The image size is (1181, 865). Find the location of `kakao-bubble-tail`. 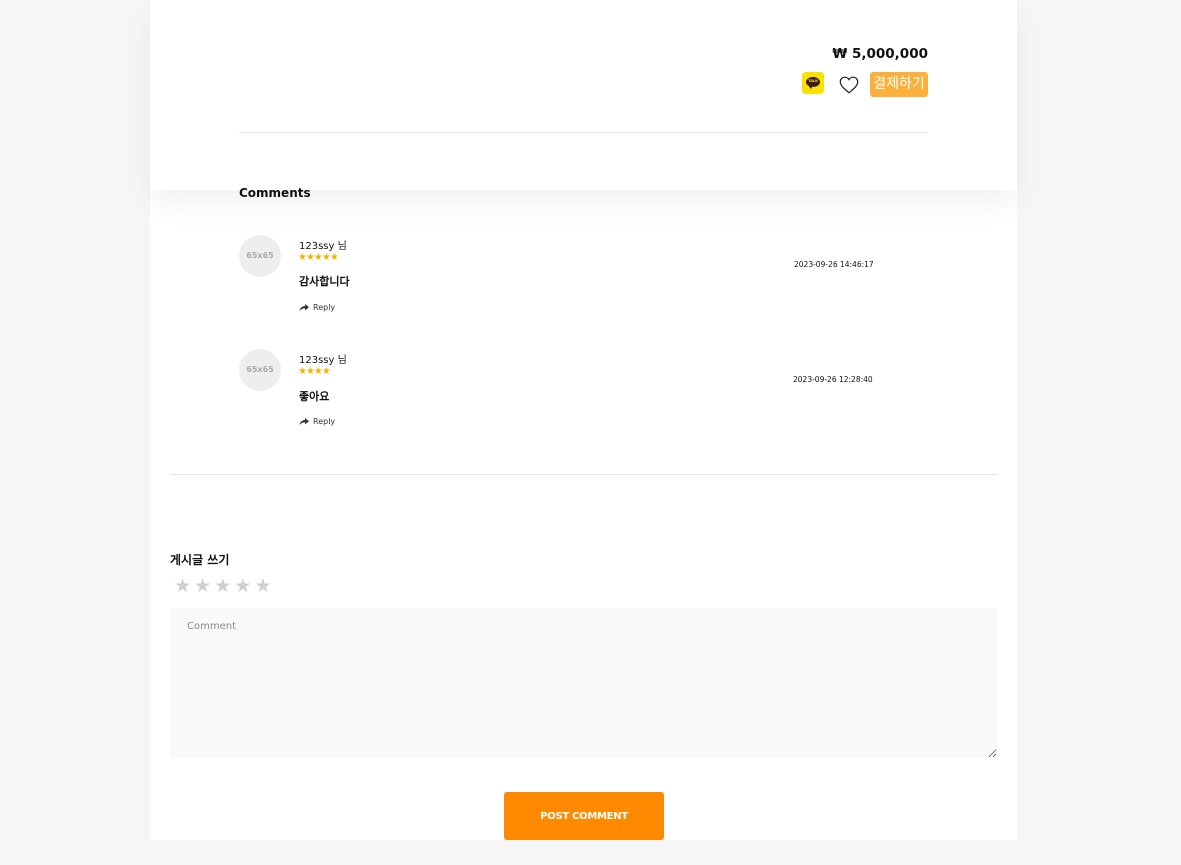

kakao-bubble-tail is located at coordinates (810, 87).